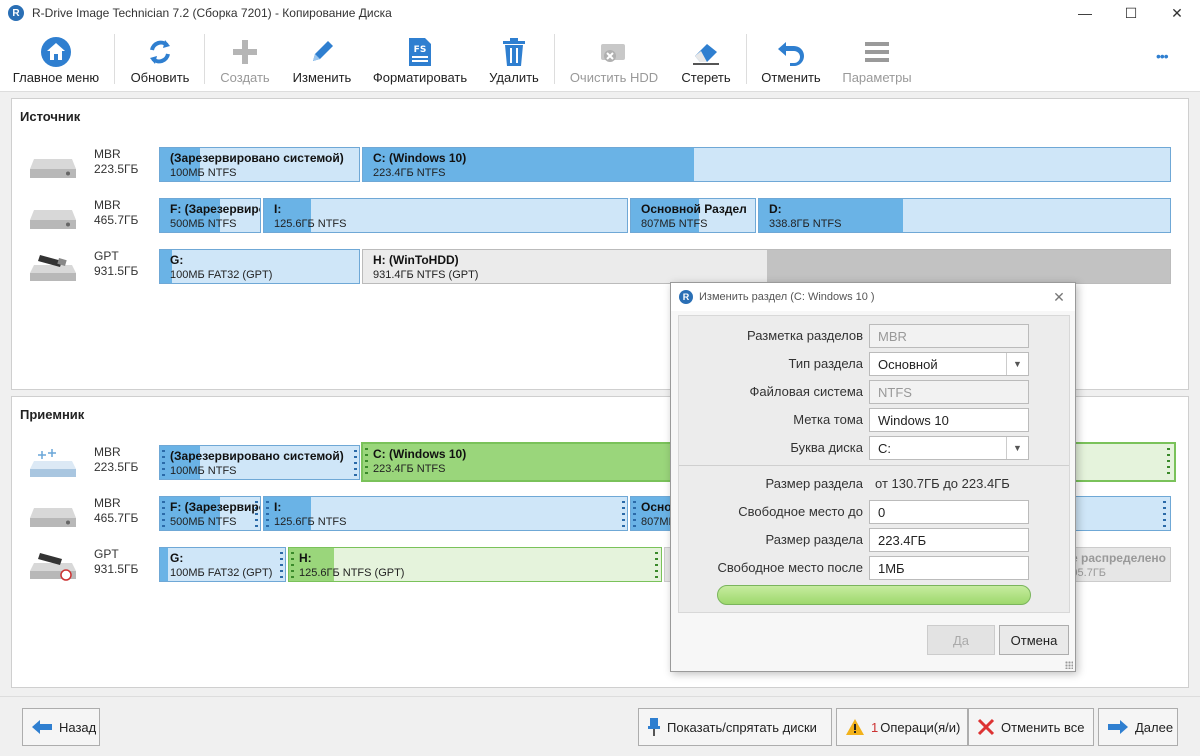 This screenshot has height=756, width=1200. Describe the element at coordinates (160, 52) in the screenshot. I see `refresh-icon` at that location.